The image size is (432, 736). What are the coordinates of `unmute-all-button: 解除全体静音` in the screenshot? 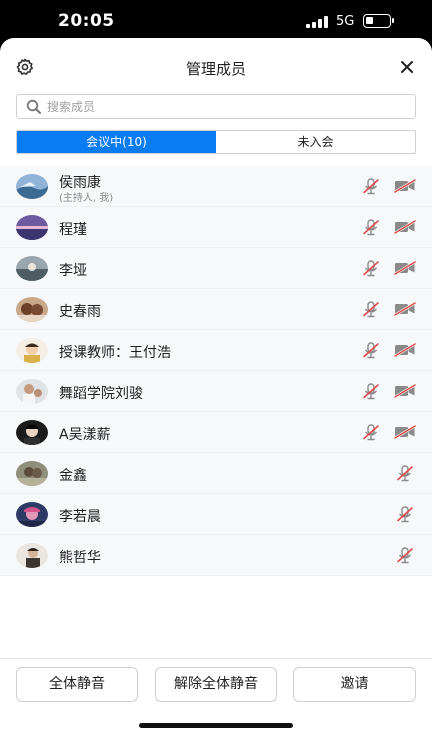 It's located at (216, 684).